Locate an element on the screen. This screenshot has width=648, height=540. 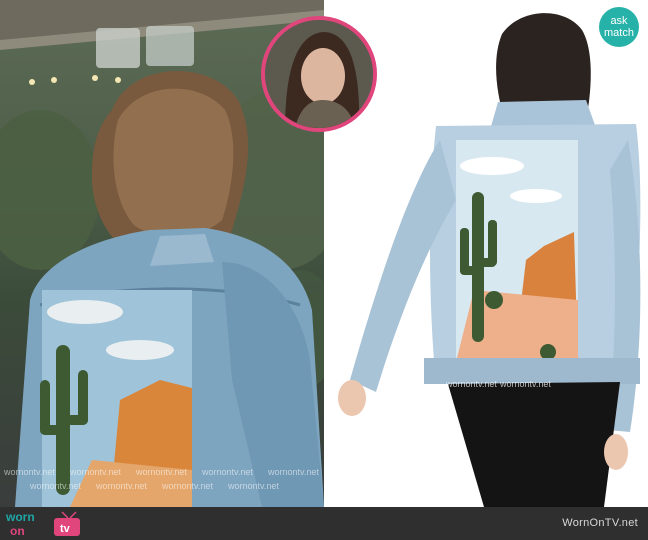
badge-line-1: ask is located at coordinates (619, 21).